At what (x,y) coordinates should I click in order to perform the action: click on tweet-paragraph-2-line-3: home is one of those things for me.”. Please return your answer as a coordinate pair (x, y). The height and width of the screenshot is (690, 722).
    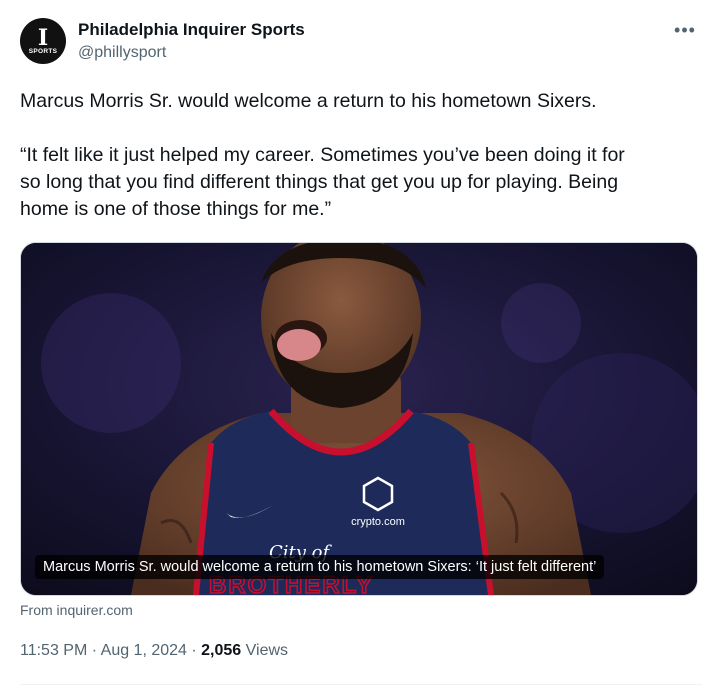
    Looking at the image, I should click on (176, 209).